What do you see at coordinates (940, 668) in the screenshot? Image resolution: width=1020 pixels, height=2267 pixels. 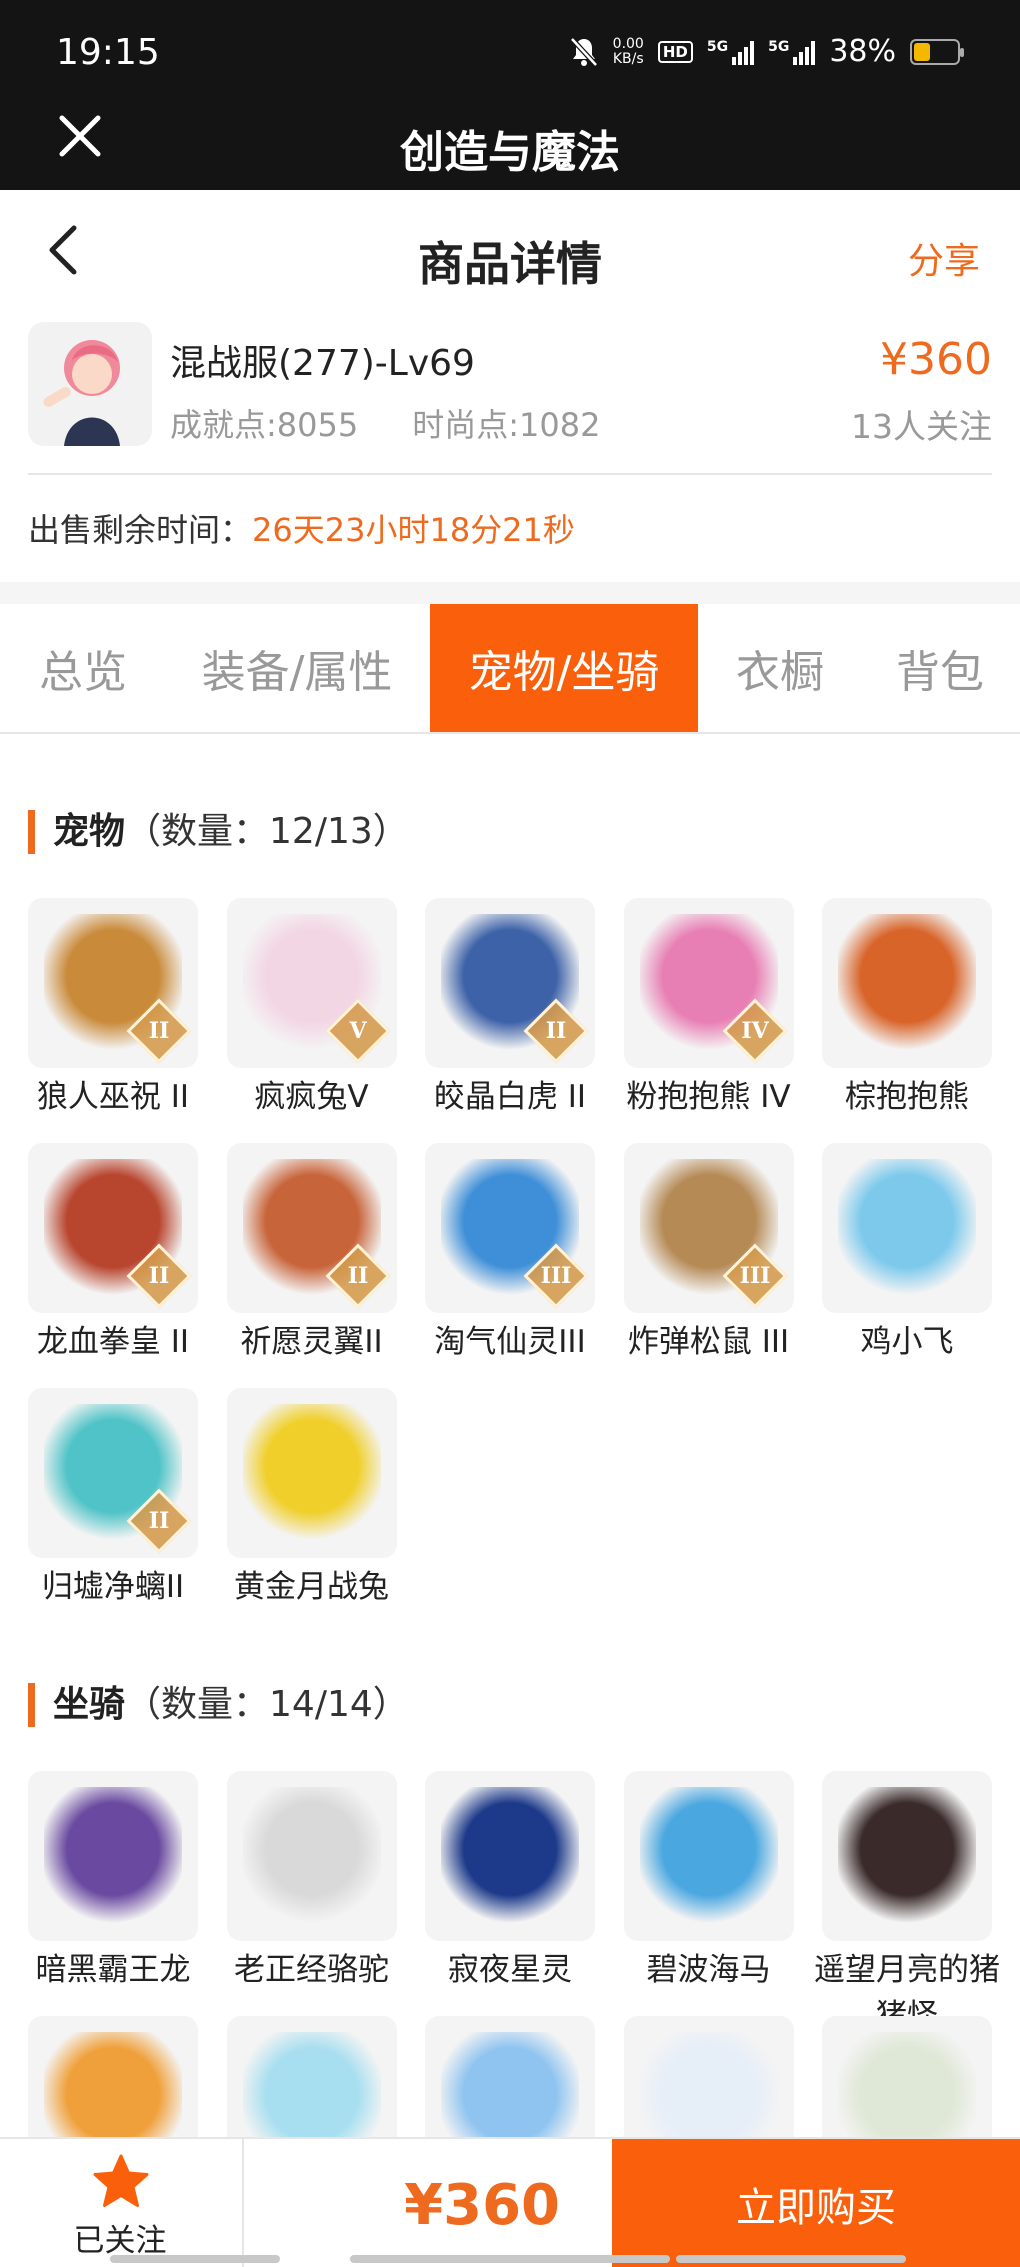 I see `tab-backpack: 背包` at bounding box center [940, 668].